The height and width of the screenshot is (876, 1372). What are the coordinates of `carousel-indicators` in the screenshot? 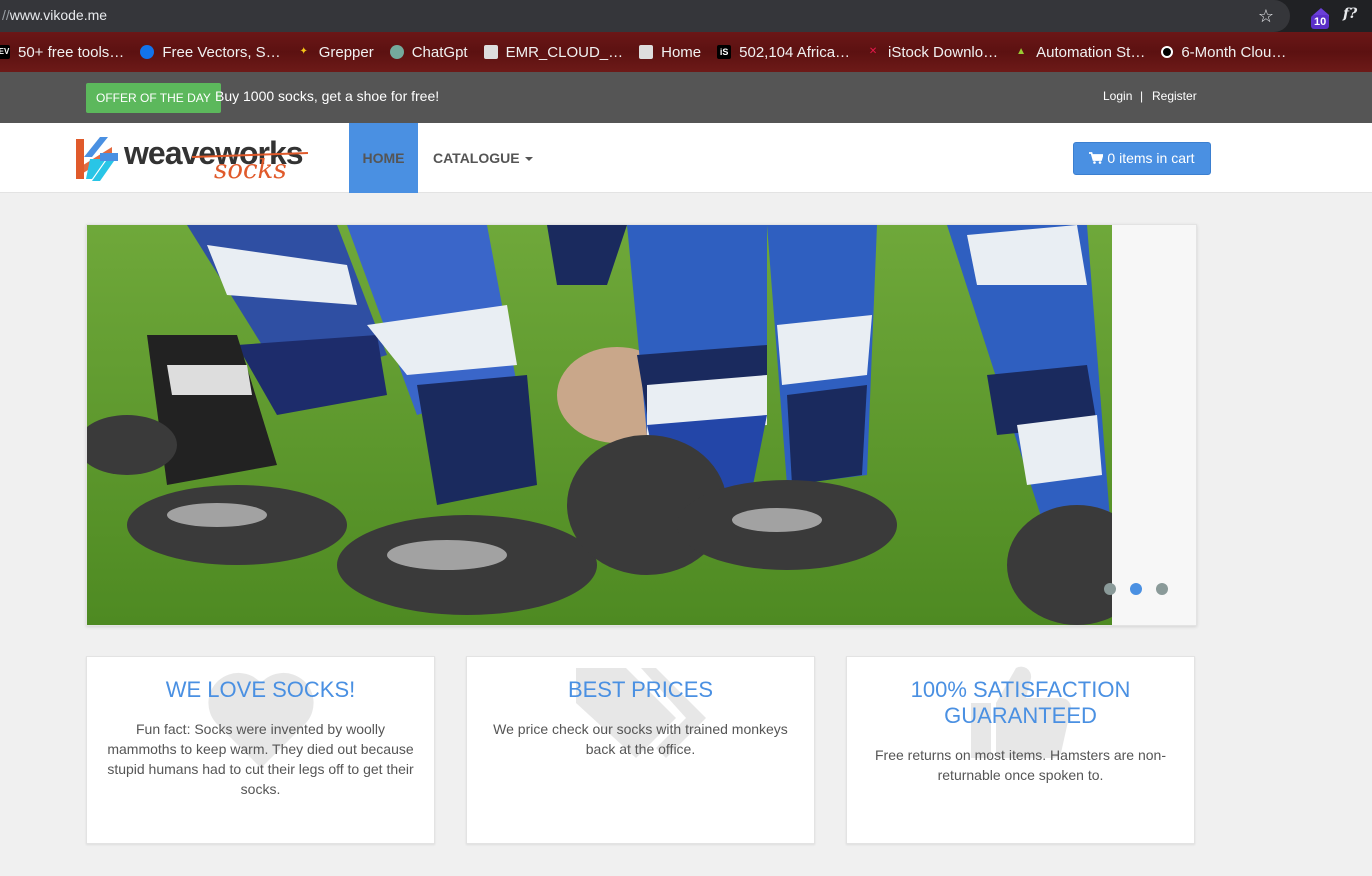 It's located at (1143, 589).